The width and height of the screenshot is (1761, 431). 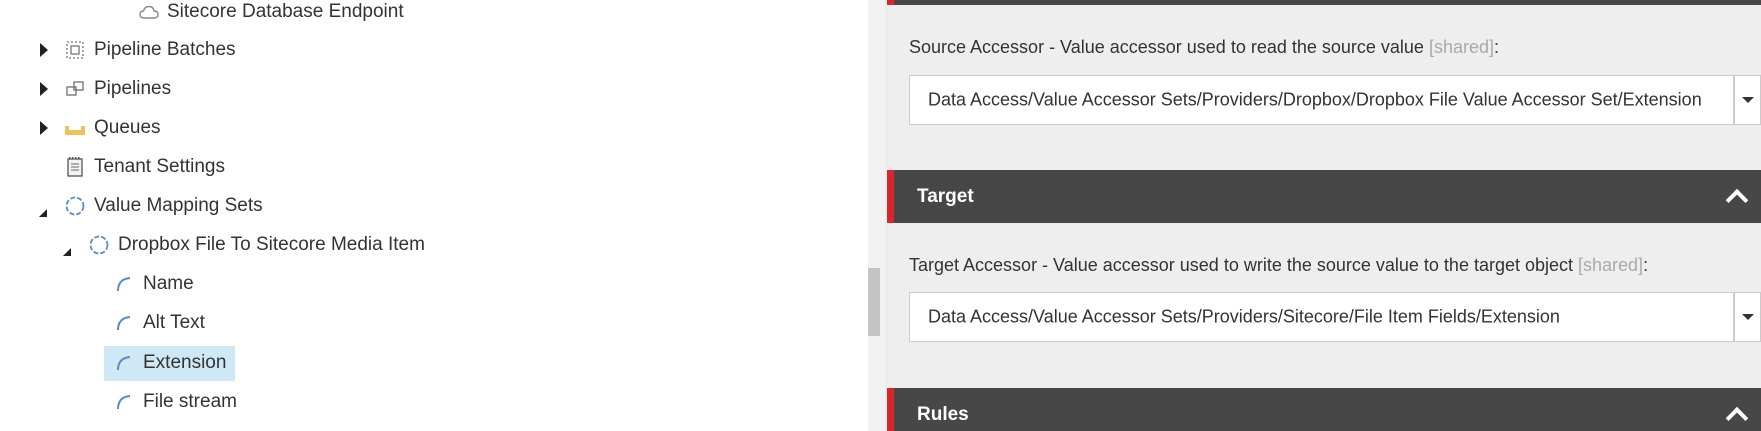 I want to click on tree-item-tenant-settings: Tenant Settings, so click(x=200, y=167).